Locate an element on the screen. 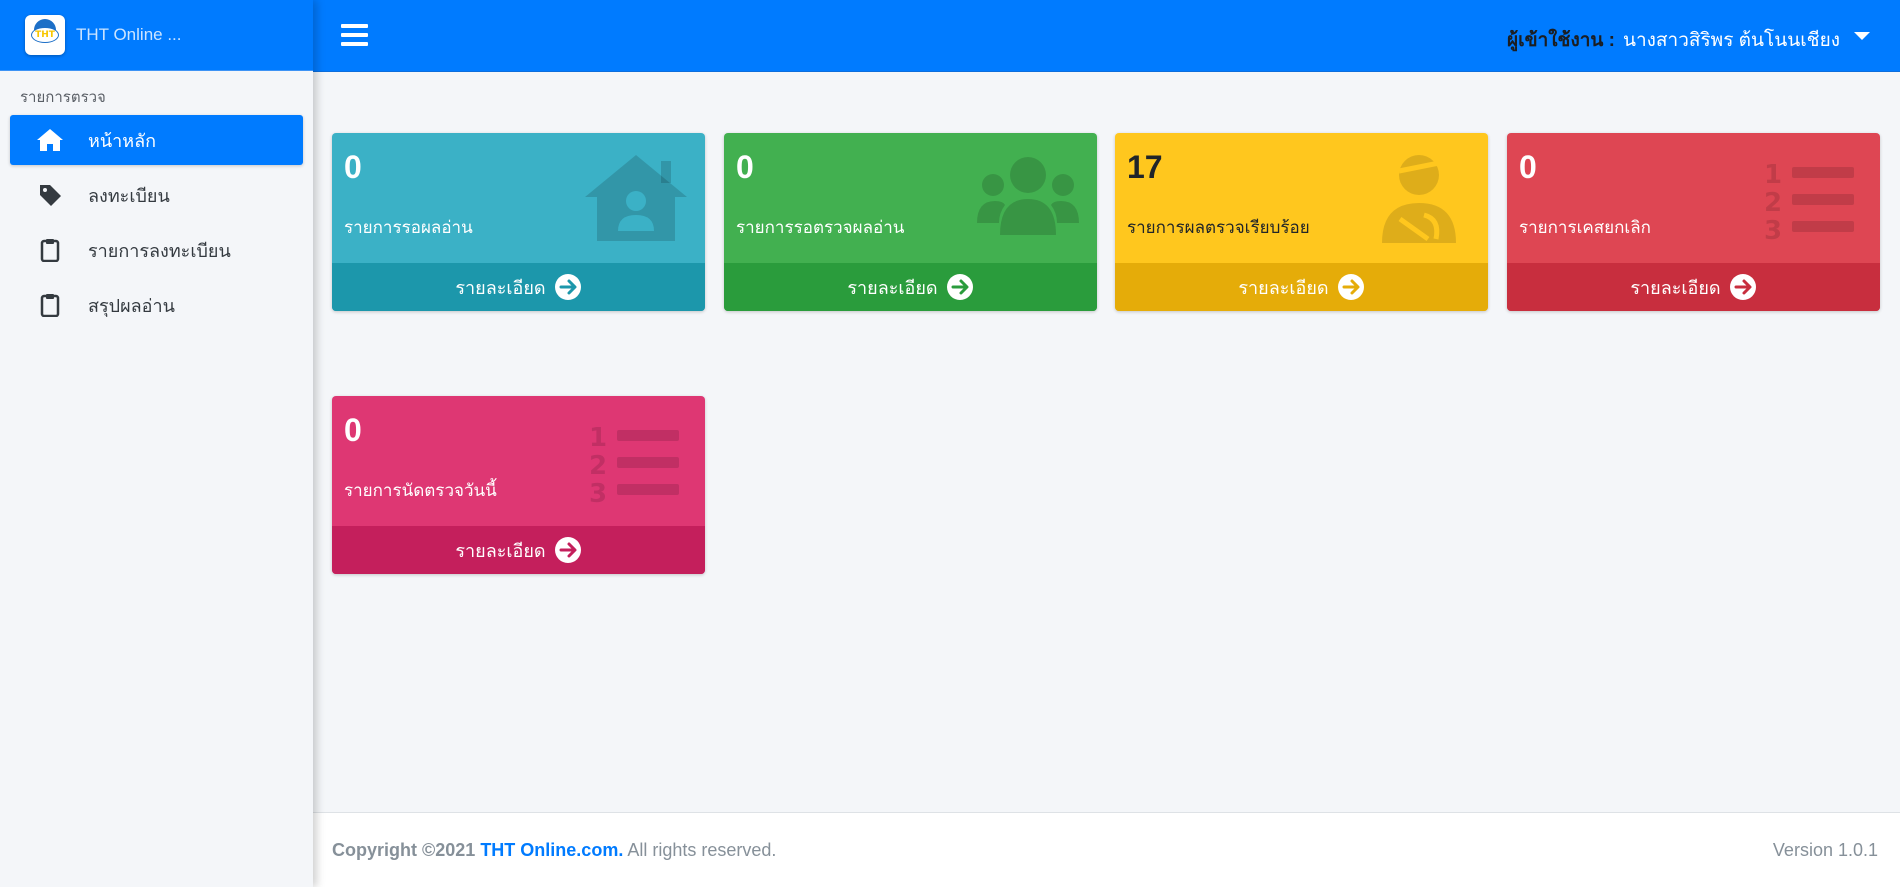  sidebar-item-label: รายการลงทะเบียน is located at coordinates (159, 250).